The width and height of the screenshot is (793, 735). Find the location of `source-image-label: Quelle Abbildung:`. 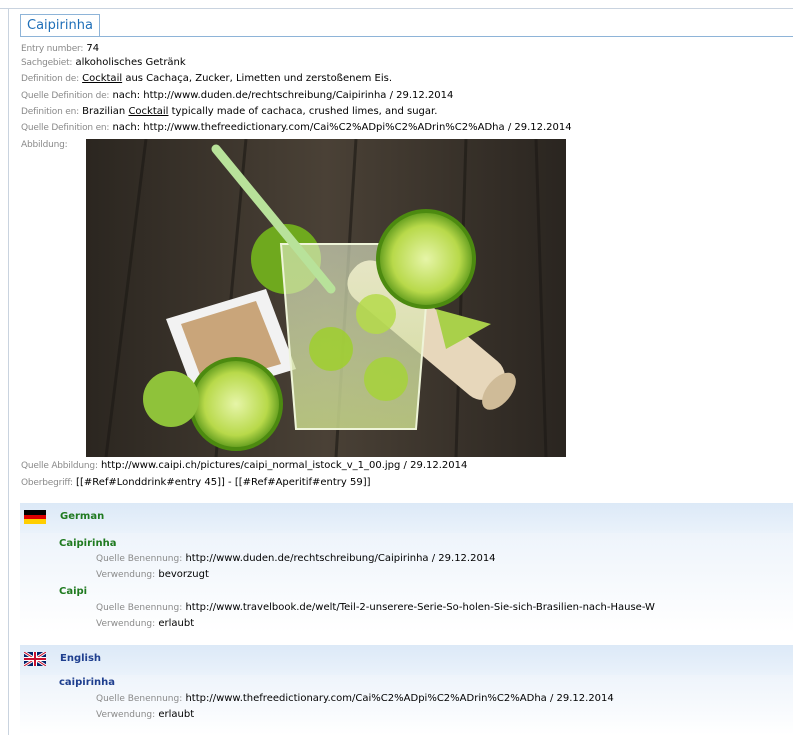

source-image-label: Quelle Abbildung: is located at coordinates (59, 466).